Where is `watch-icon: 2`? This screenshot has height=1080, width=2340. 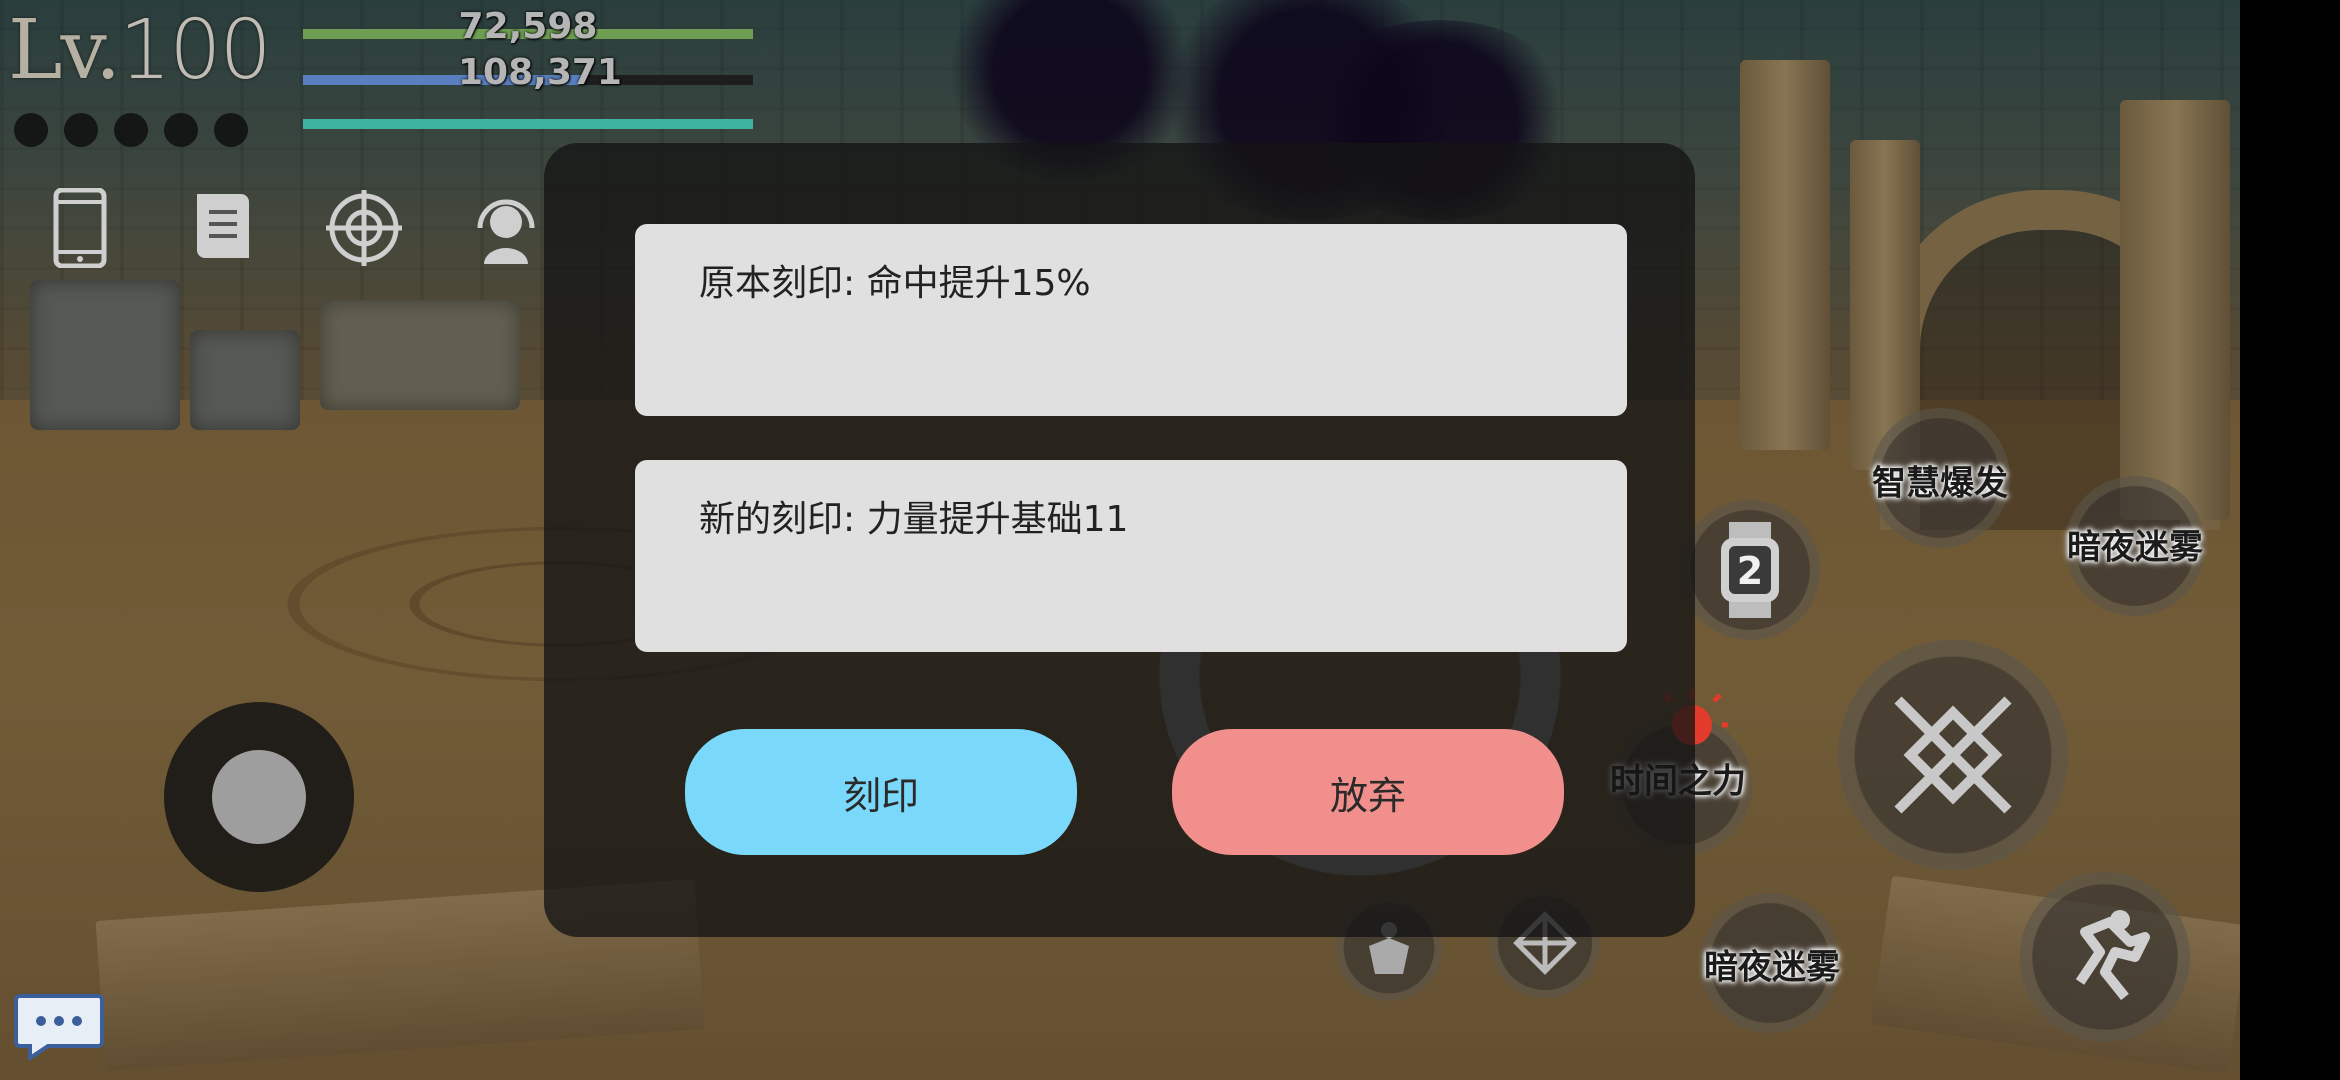 watch-icon: 2 is located at coordinates (1750, 570).